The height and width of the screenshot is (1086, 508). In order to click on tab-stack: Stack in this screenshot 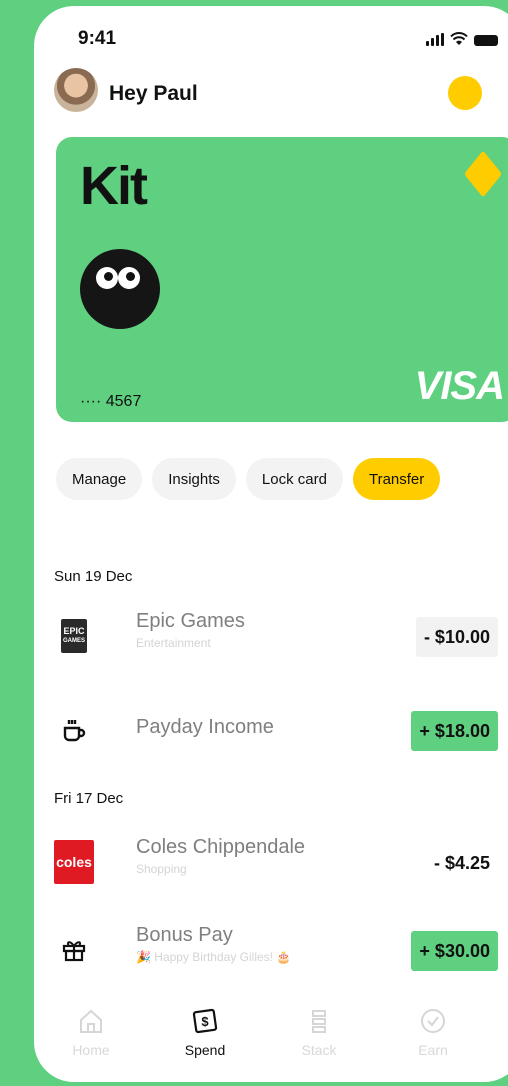, I will do `click(319, 1044)`.